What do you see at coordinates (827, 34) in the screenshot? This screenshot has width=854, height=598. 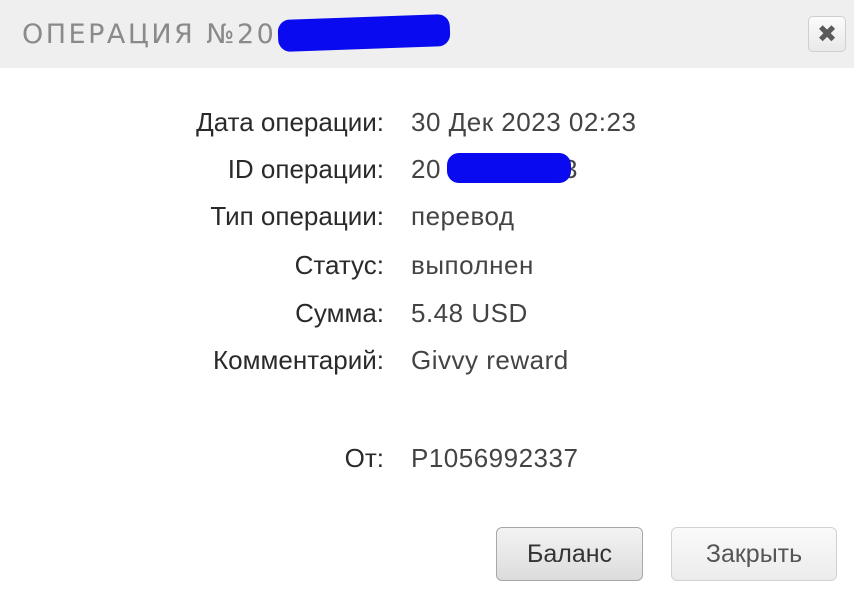 I see `close-icon: ✖` at bounding box center [827, 34].